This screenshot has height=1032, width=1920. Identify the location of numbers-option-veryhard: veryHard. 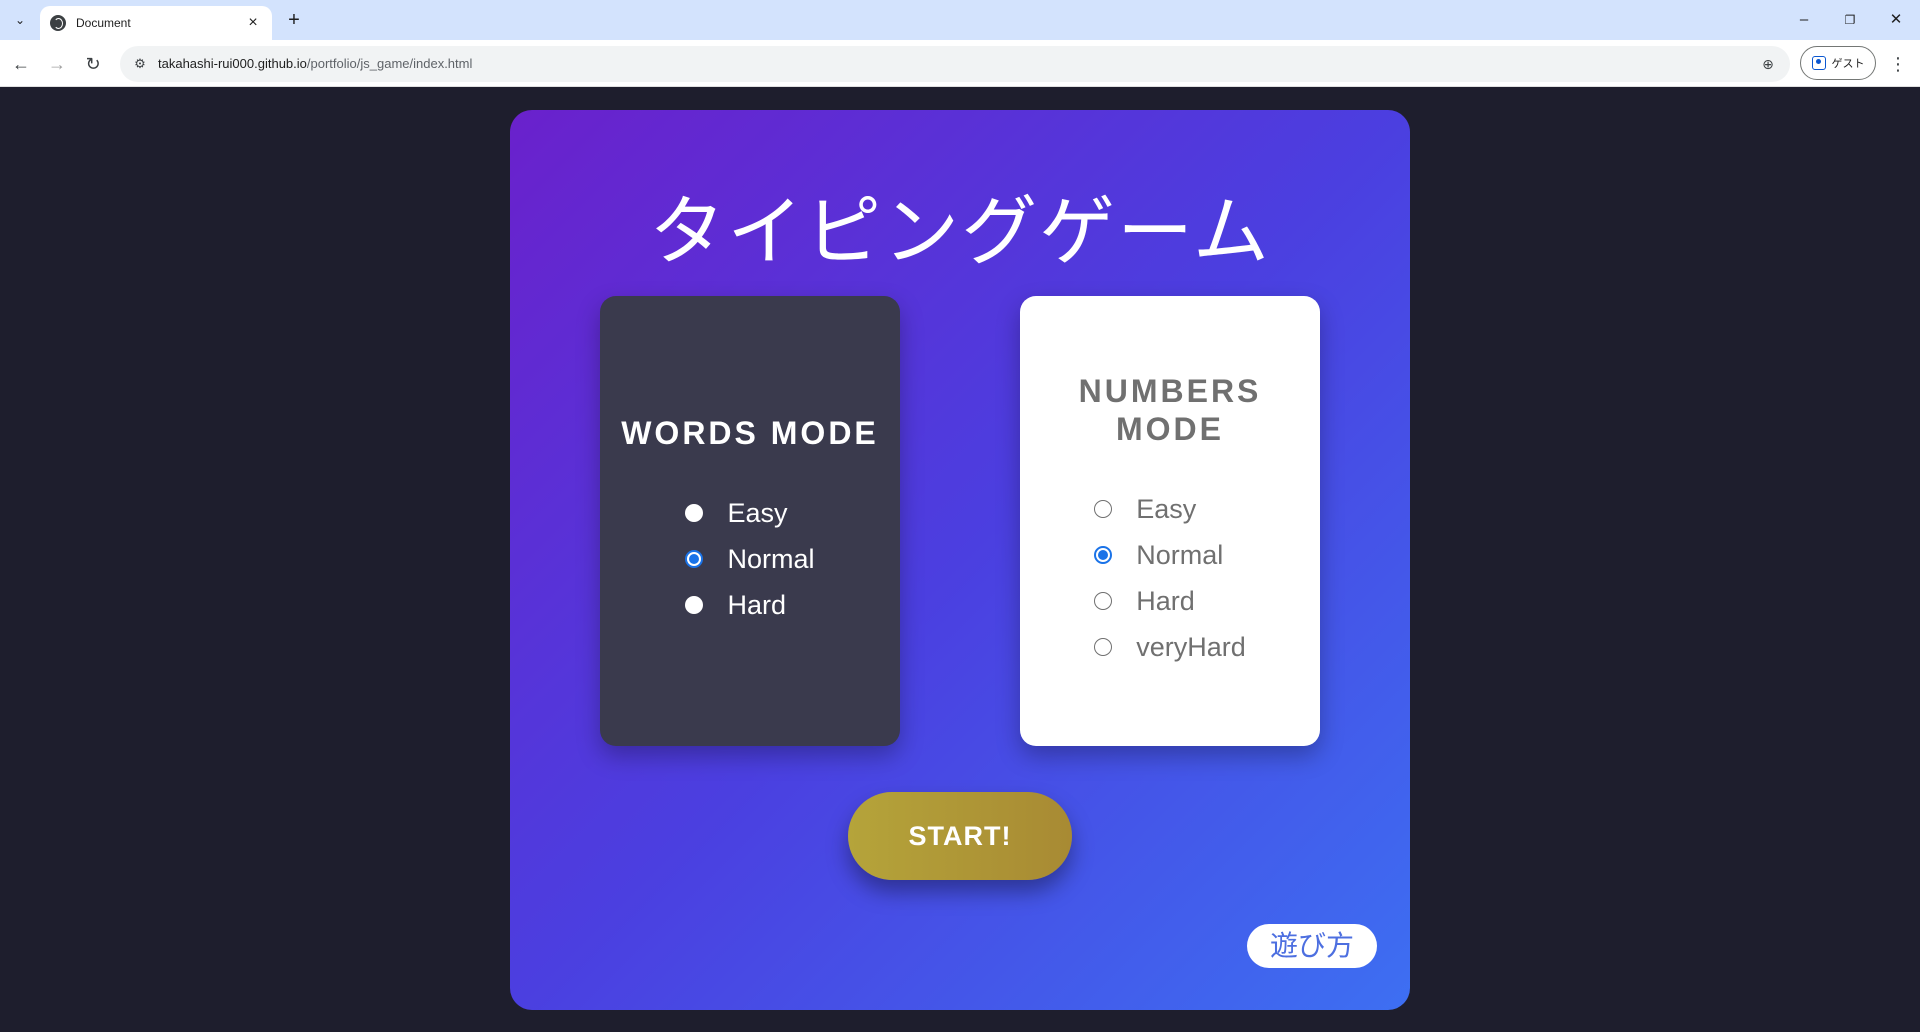
(1170, 647).